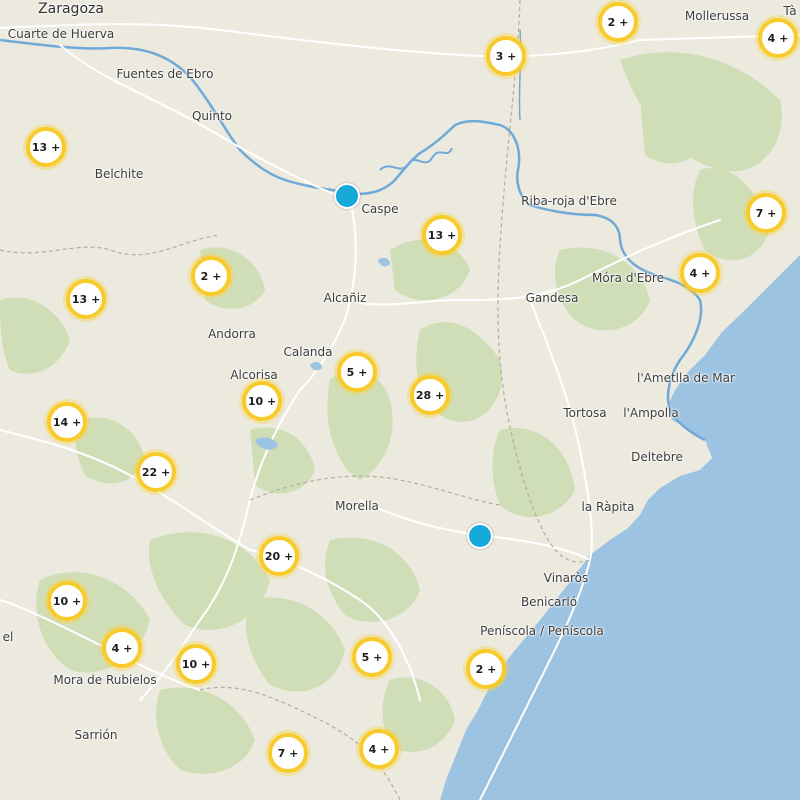 The width and height of the screenshot is (800, 800). I want to click on place-label-sarrion: Sarrión, so click(96, 735).